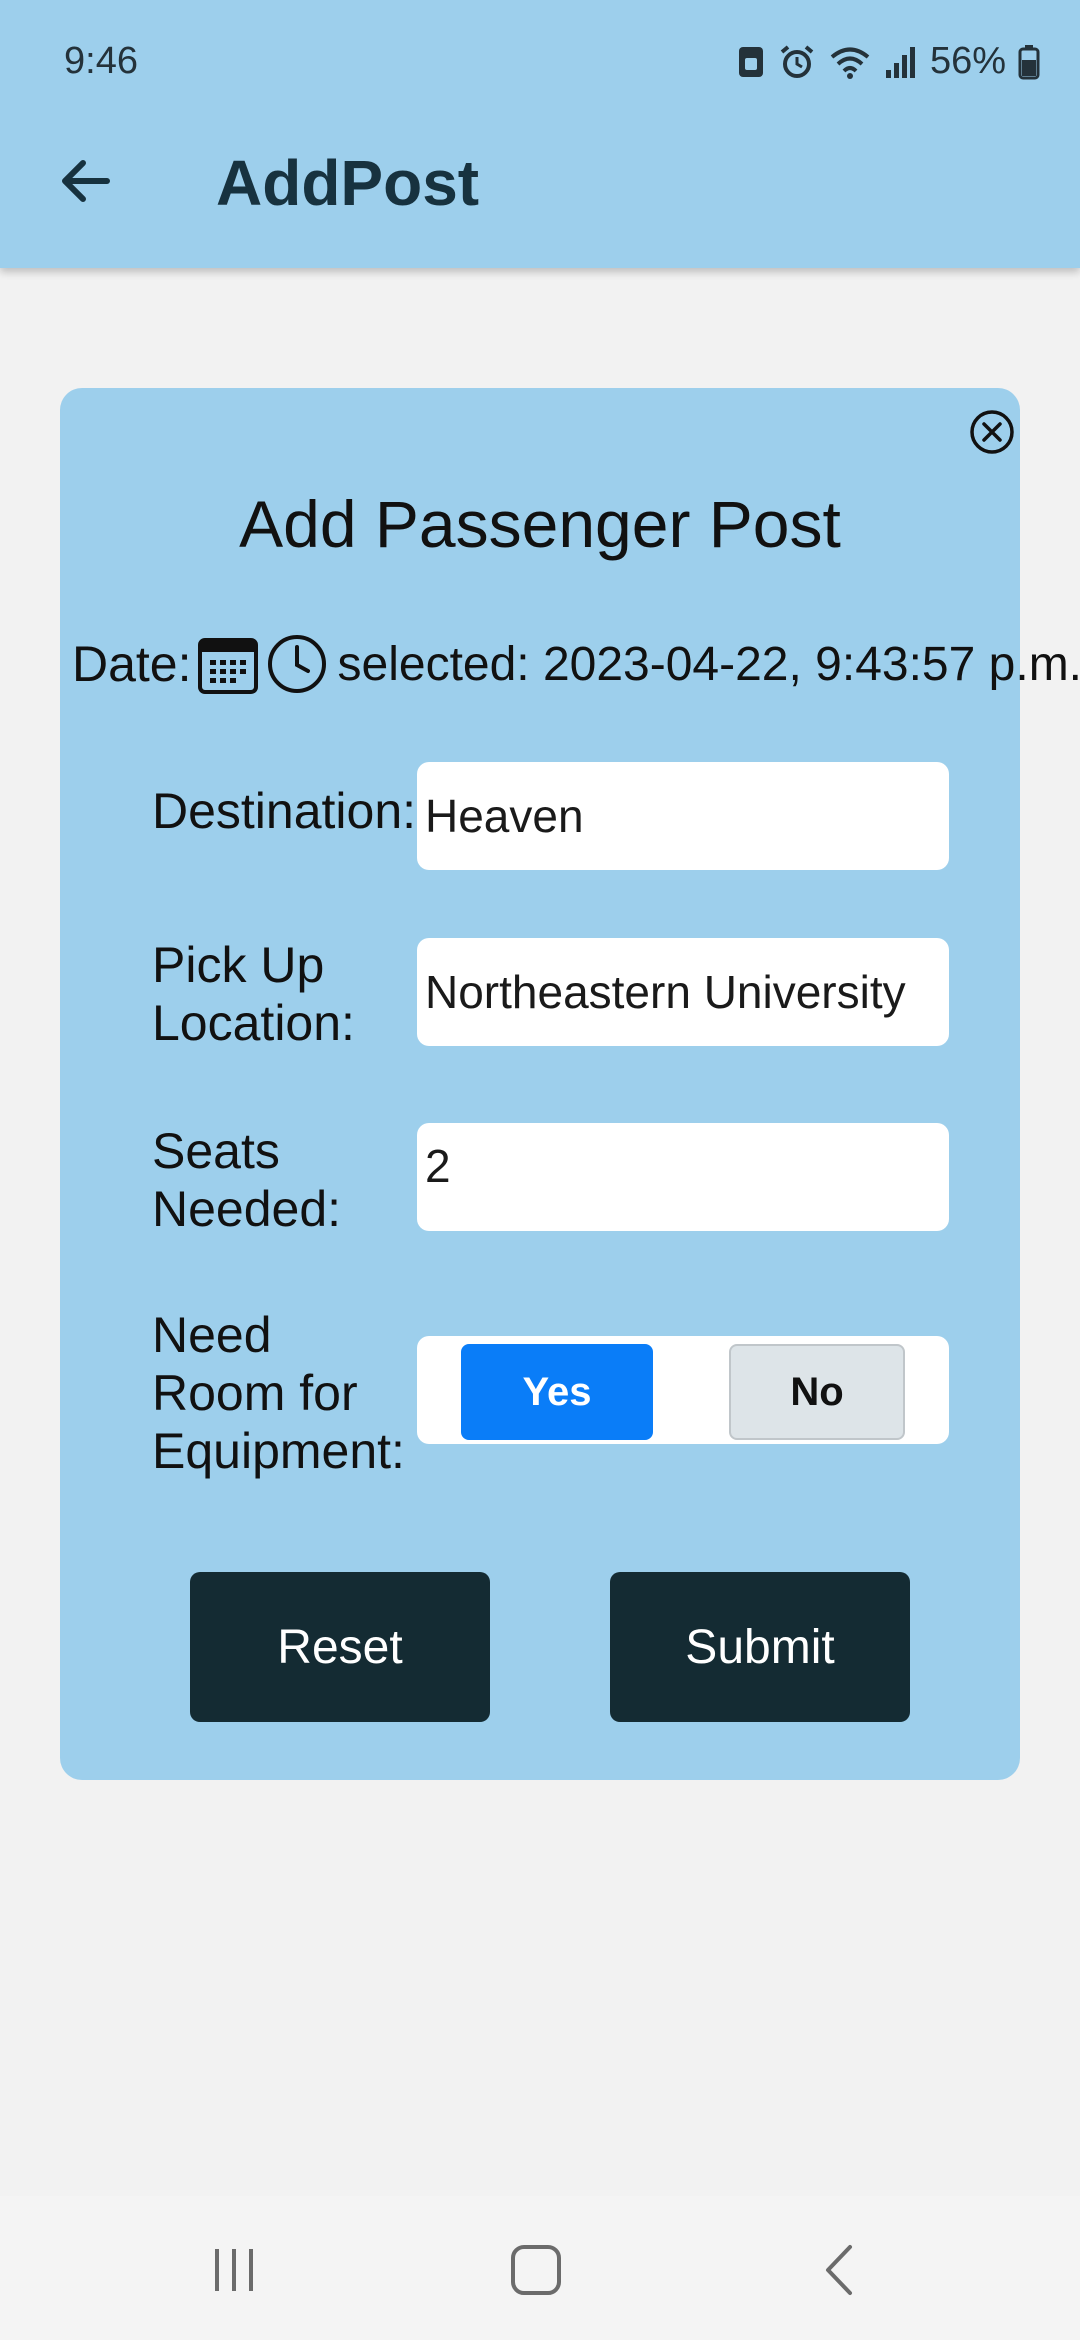  I want to click on back-button, so click(85, 183).